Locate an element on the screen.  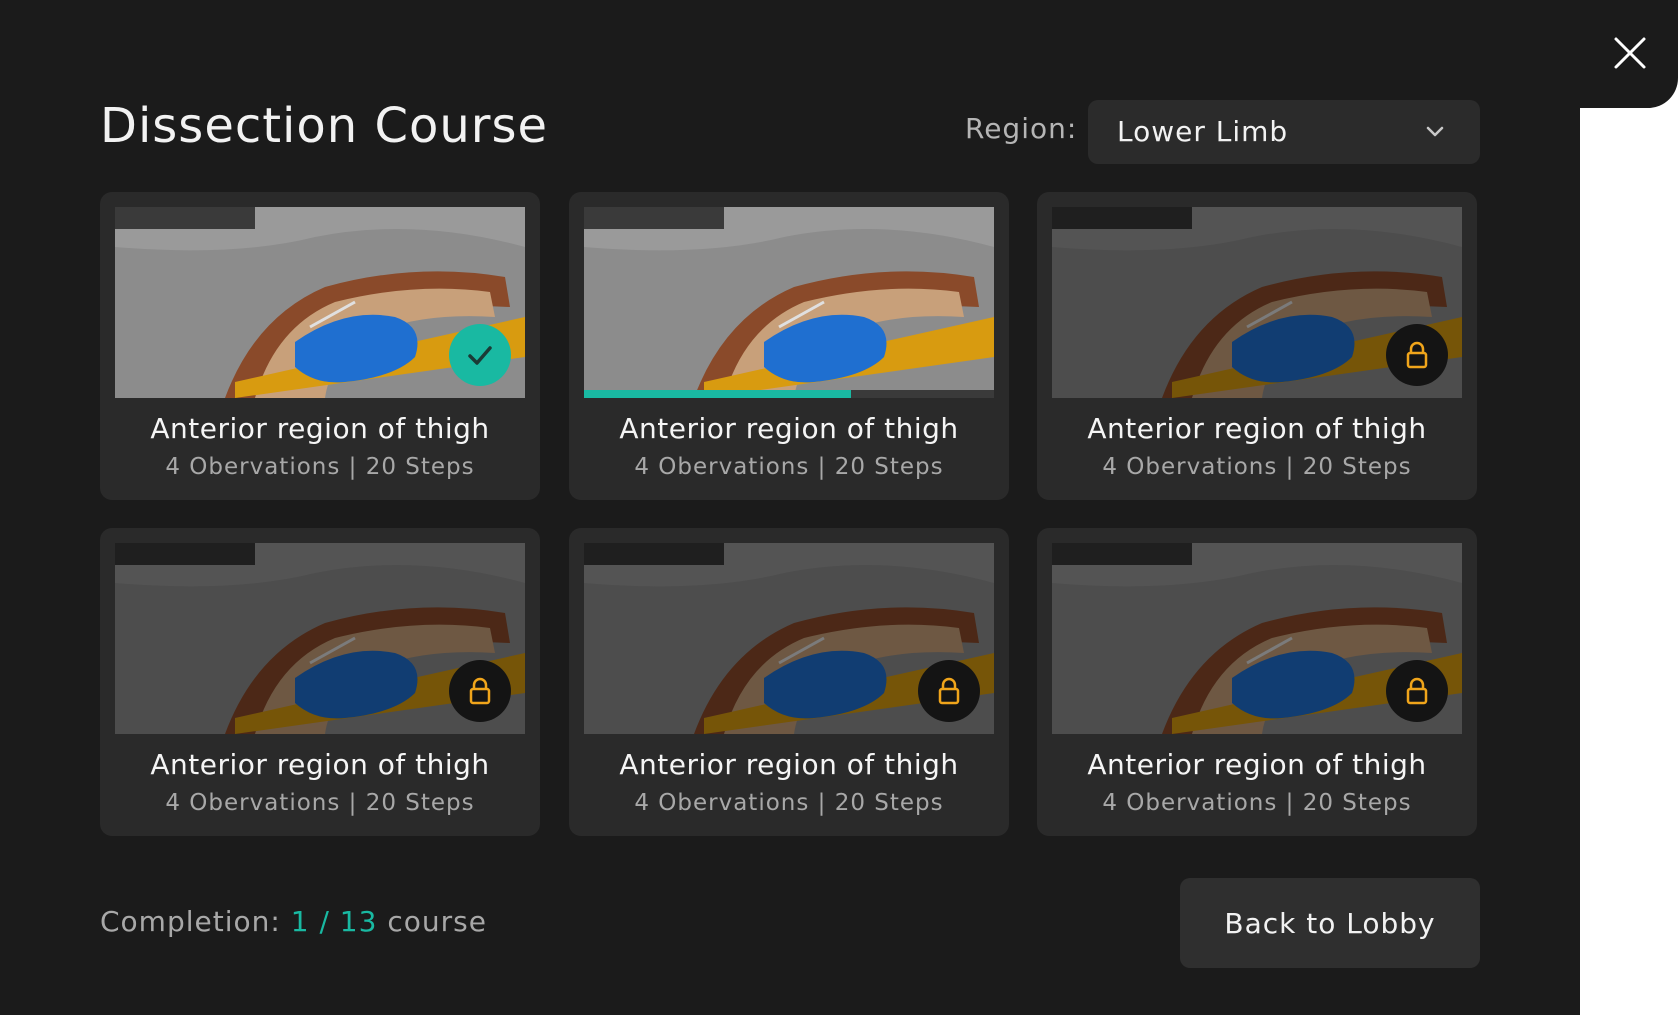
region-dropdown: Lower Limb is located at coordinates (1284, 132).